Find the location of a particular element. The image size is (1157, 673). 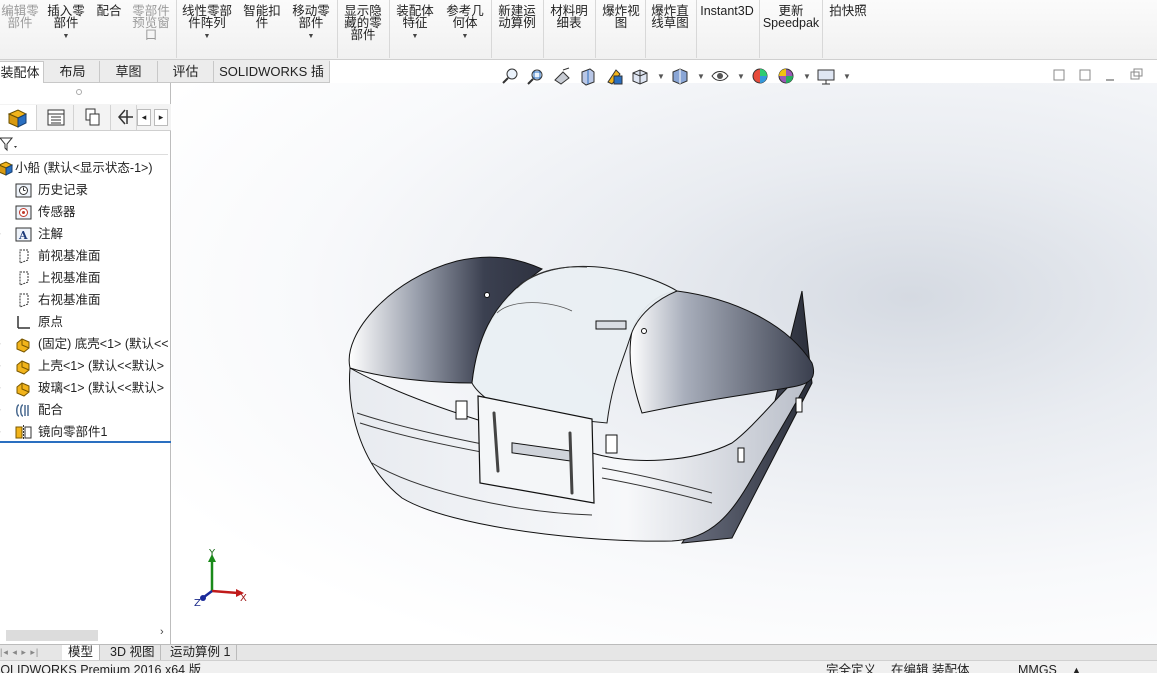

view-orientation-button is located at coordinates (640, 76).